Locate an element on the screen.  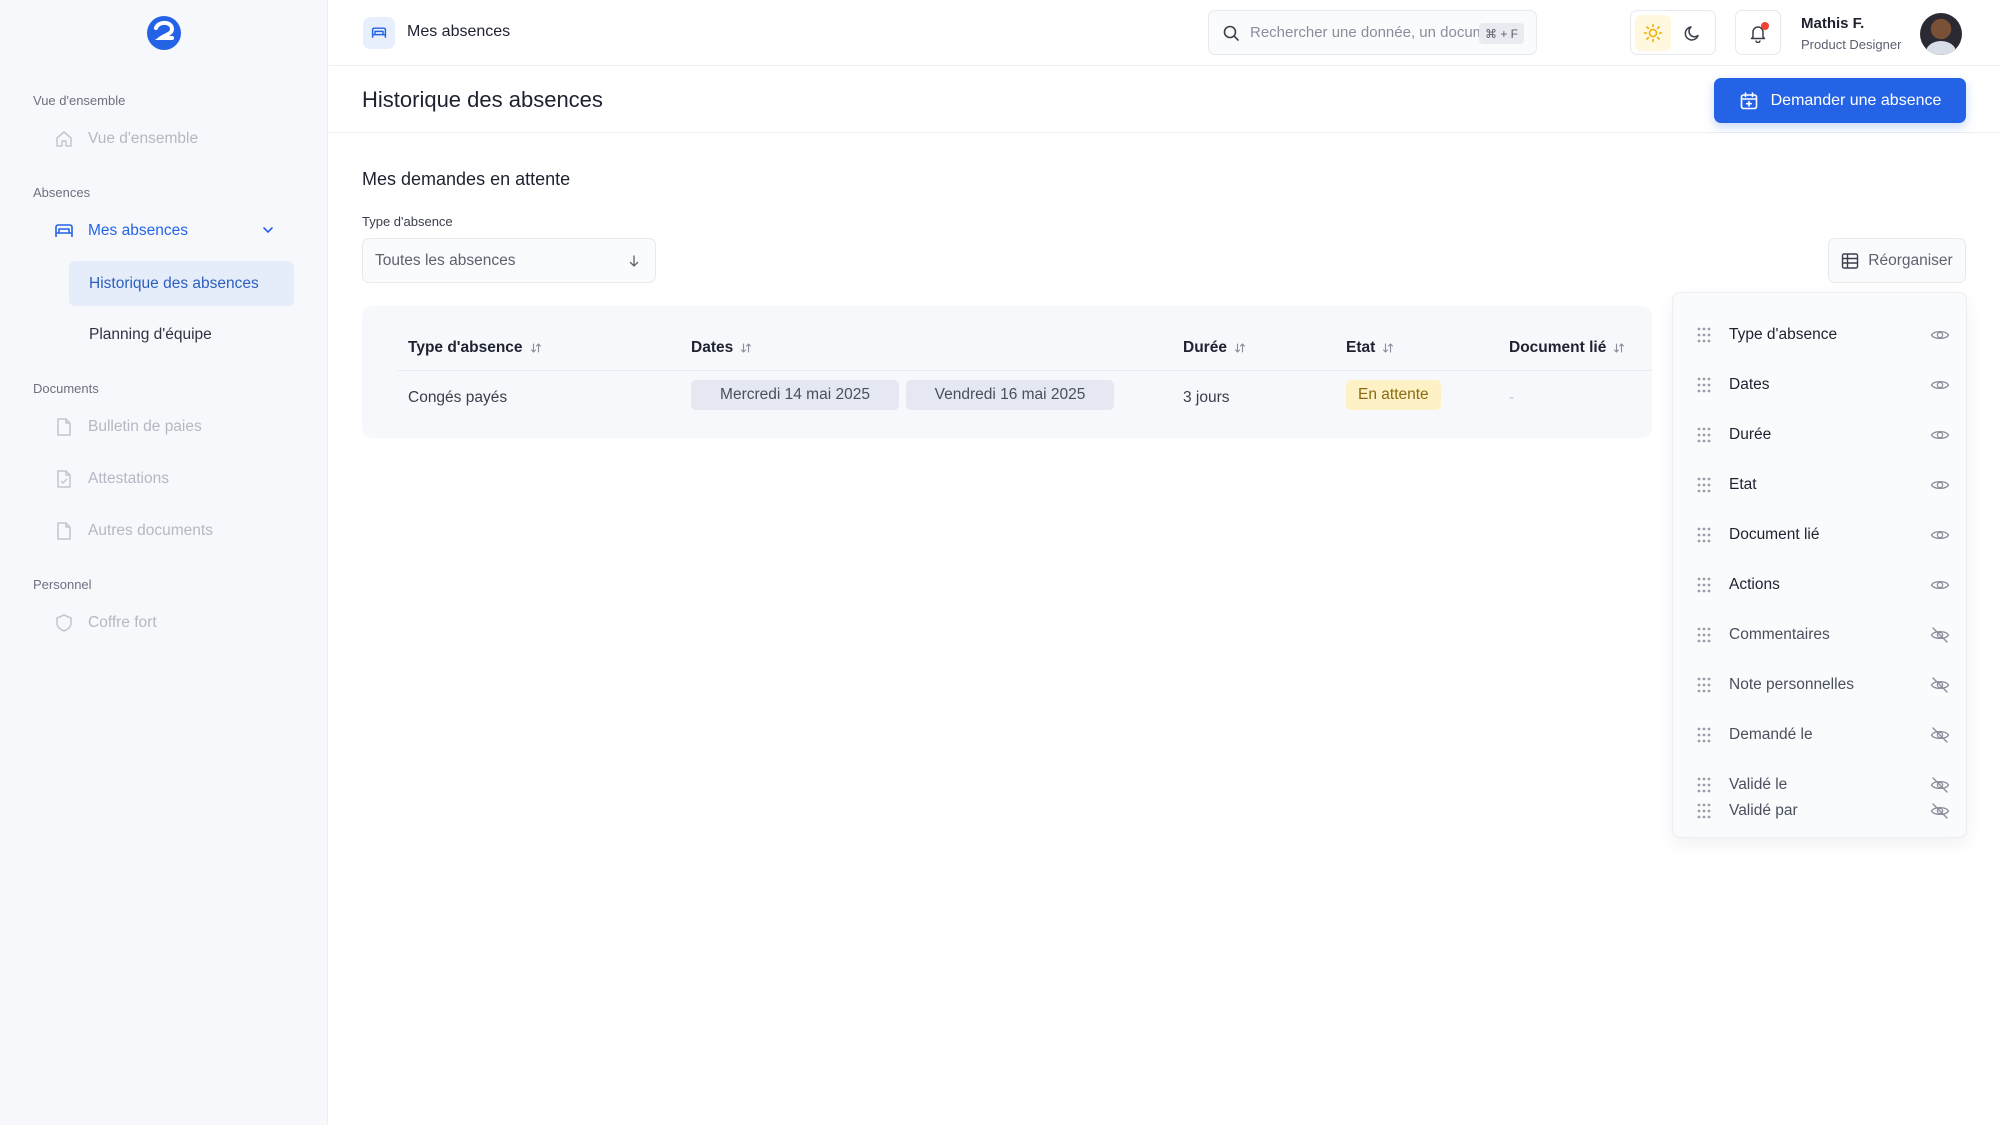
notifications-button is located at coordinates (1758, 32).